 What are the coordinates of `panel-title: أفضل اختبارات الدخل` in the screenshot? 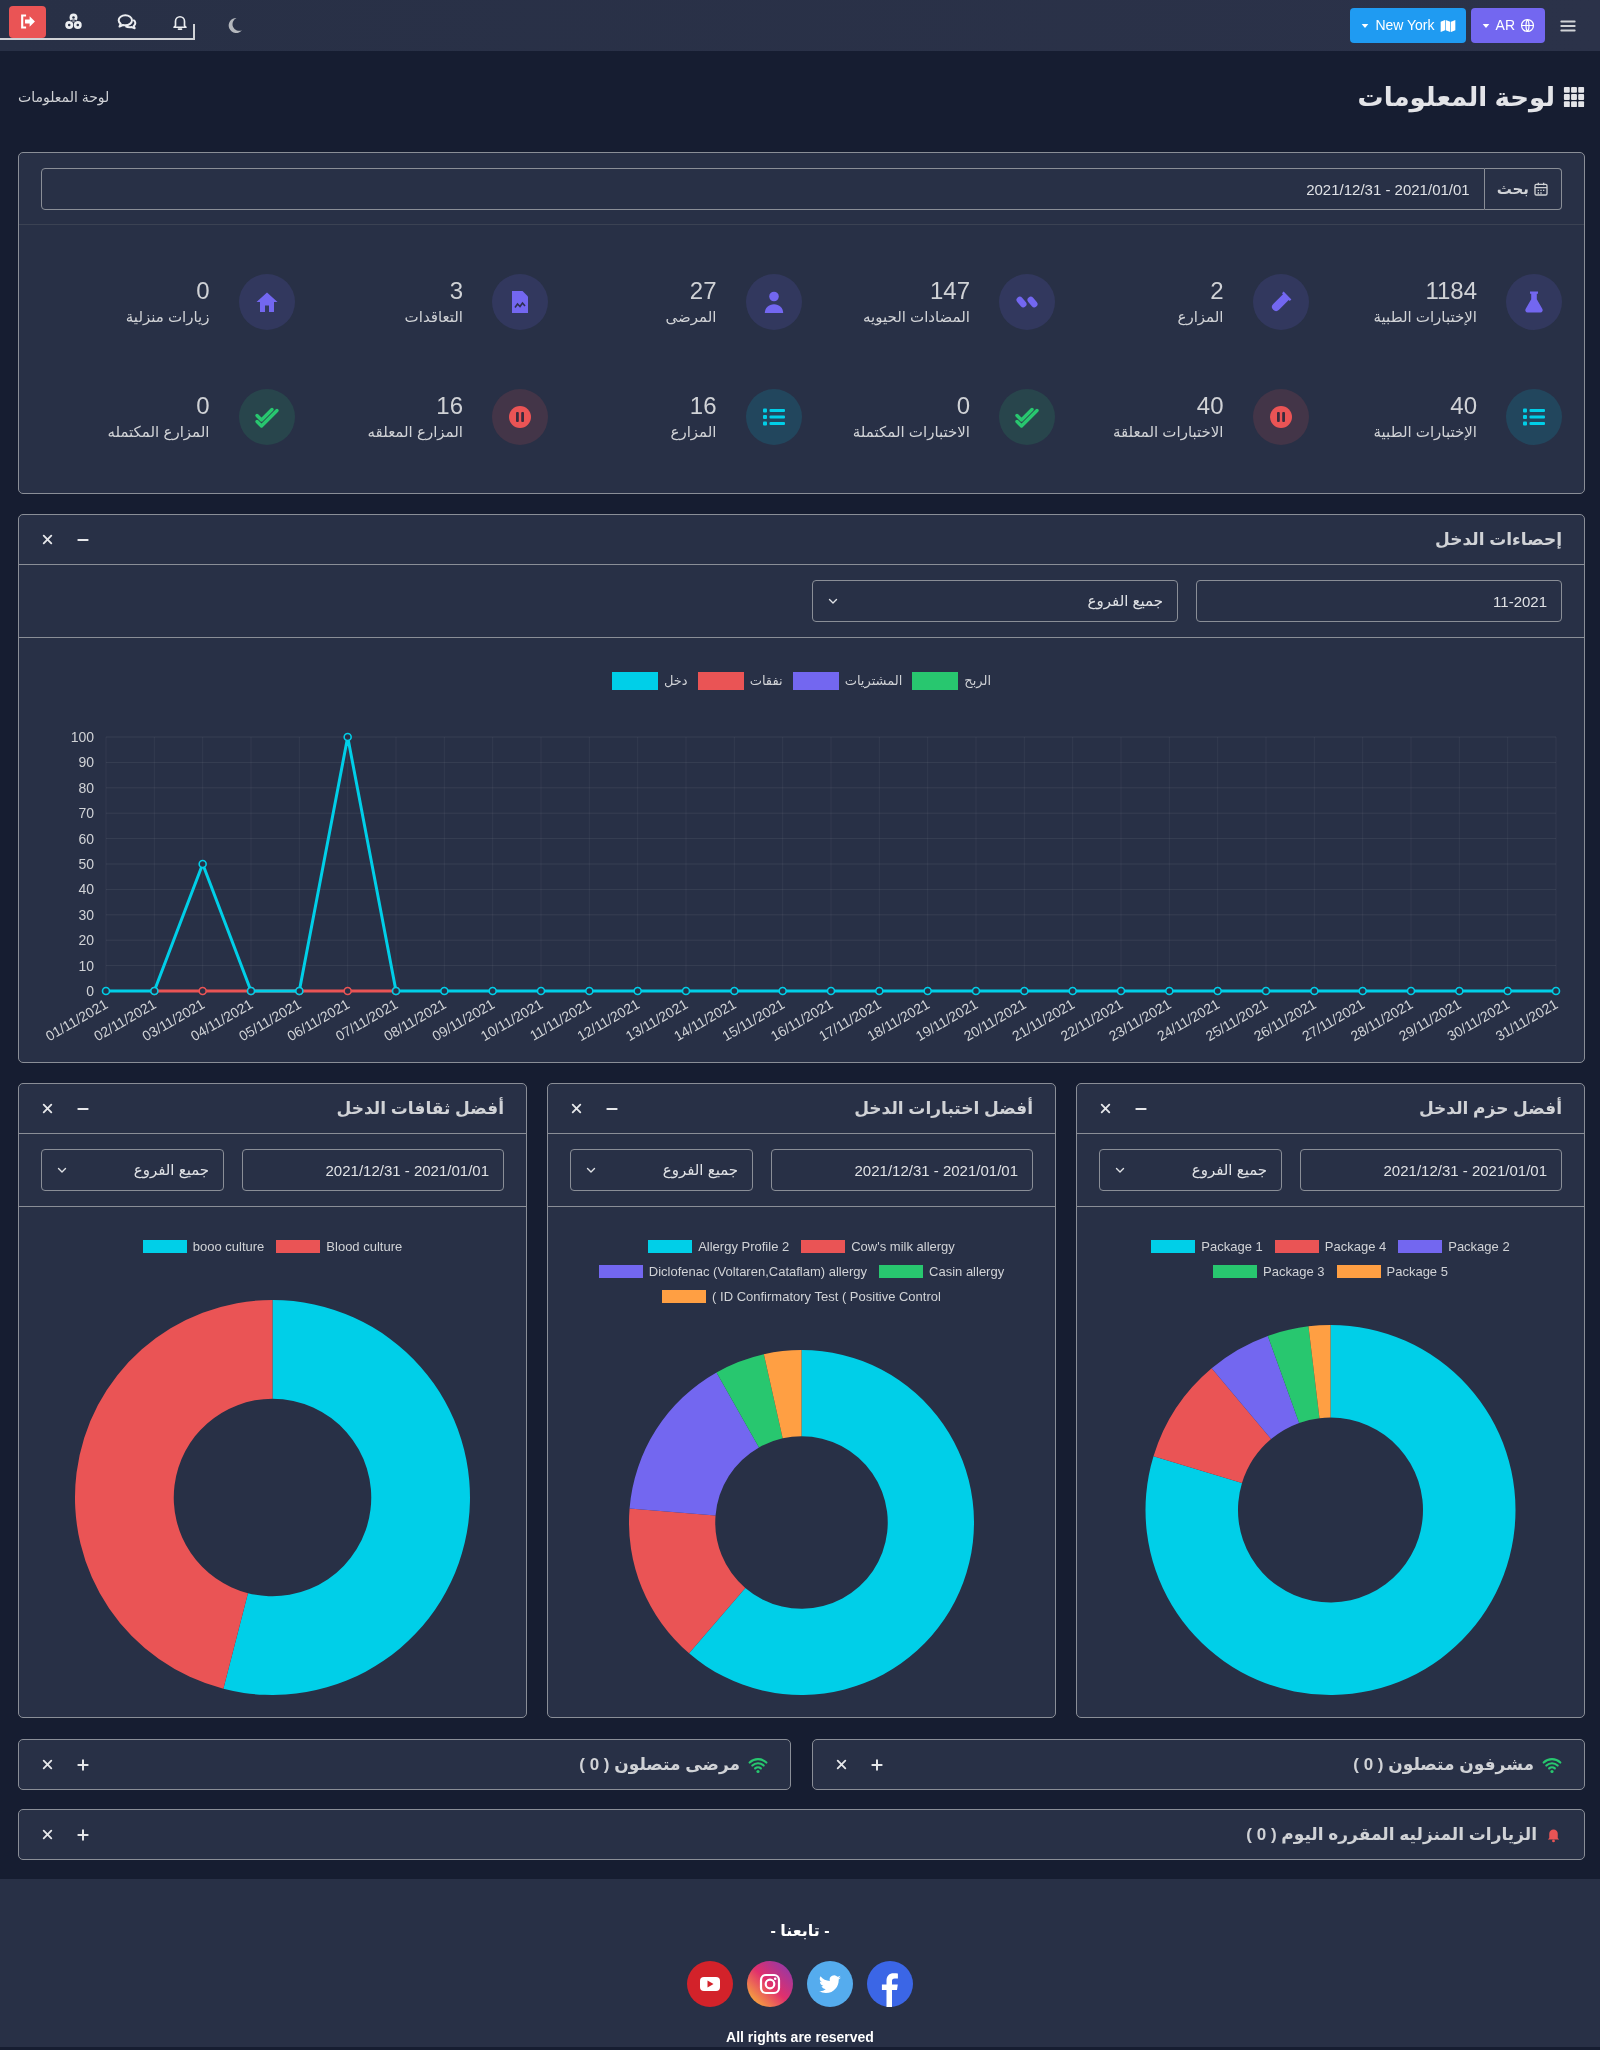 It's located at (943, 1108).